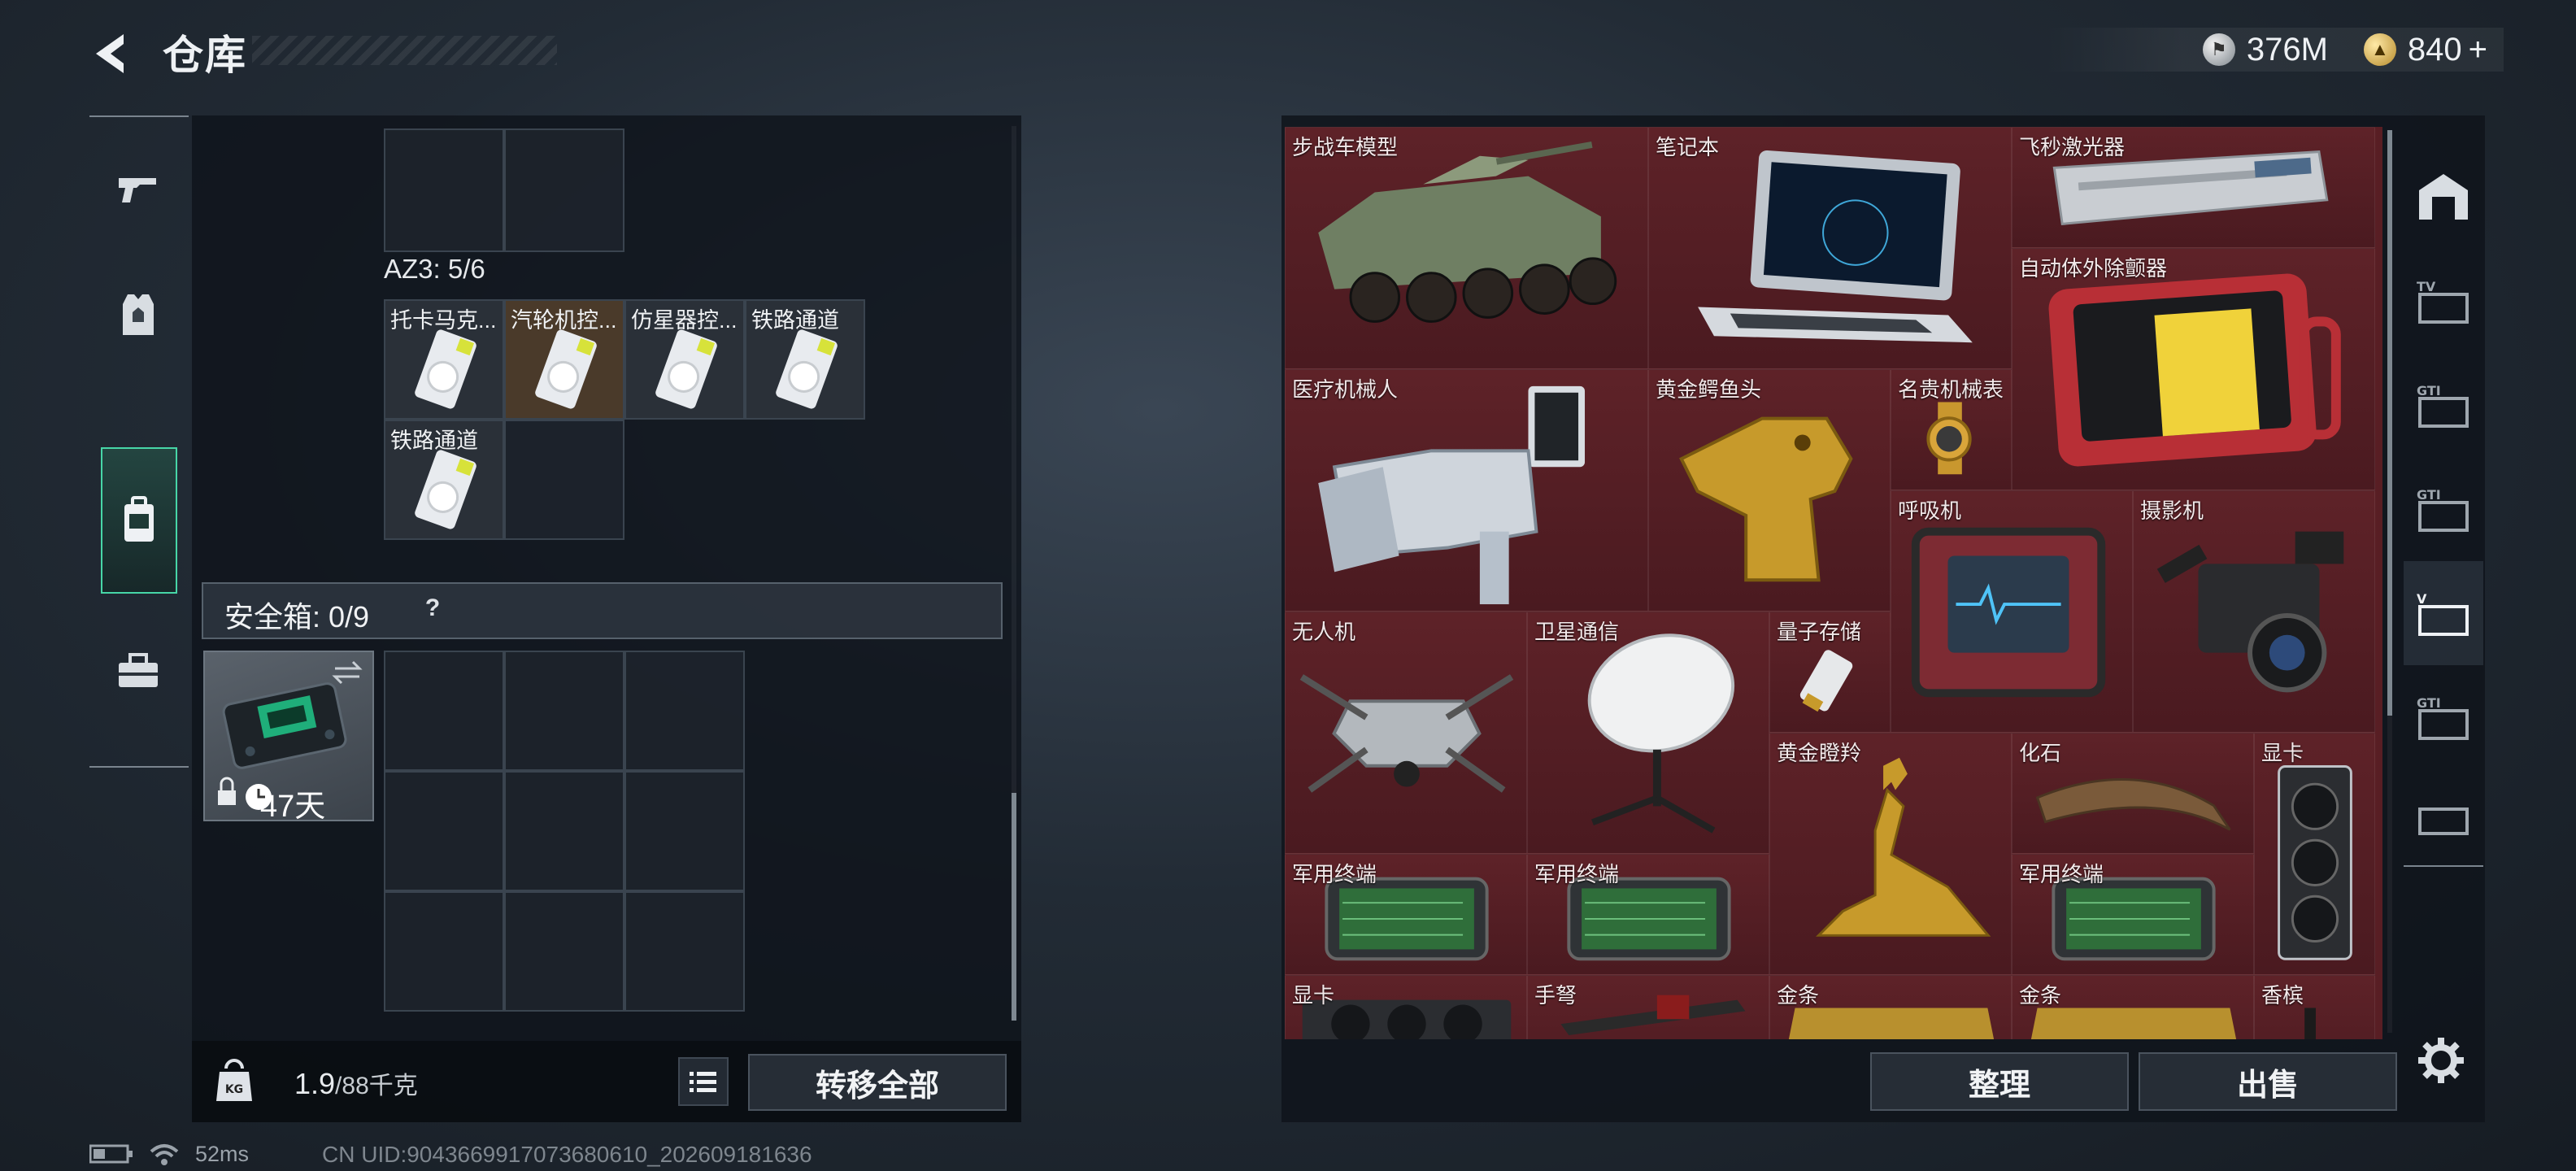  I want to click on category-v: V, so click(2443, 613).